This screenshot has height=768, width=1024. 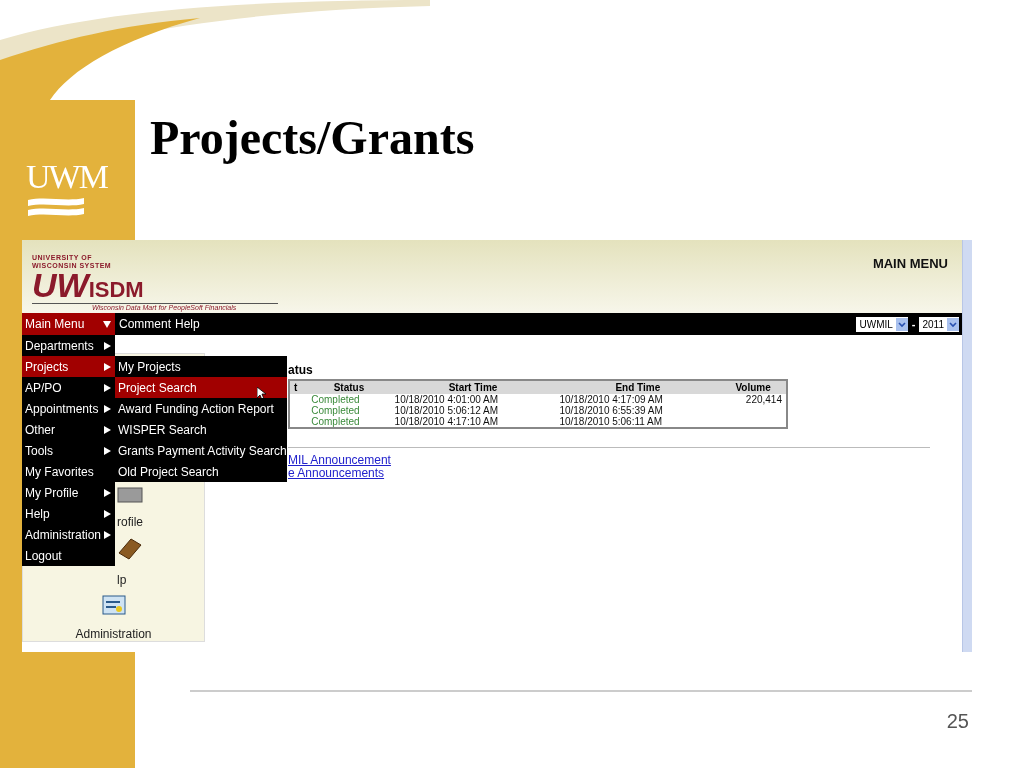 I want to click on column-header: t, so click(x=298, y=387).